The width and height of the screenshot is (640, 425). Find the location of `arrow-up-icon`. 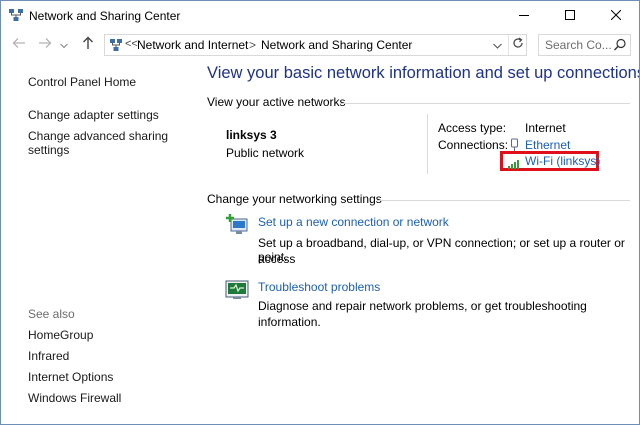

arrow-up-icon is located at coordinates (88, 45).